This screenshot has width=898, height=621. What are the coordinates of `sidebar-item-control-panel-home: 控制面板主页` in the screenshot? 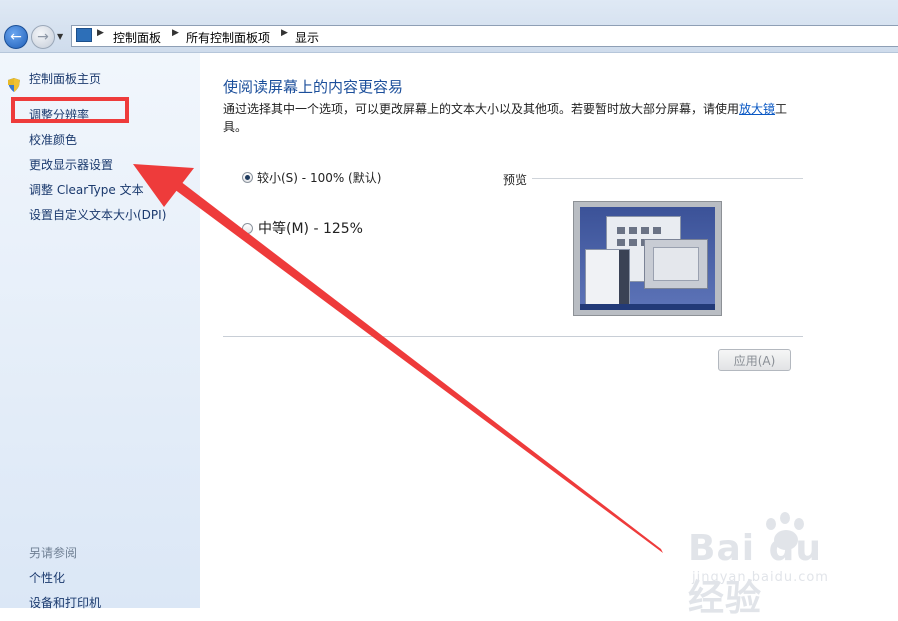 It's located at (65, 78).